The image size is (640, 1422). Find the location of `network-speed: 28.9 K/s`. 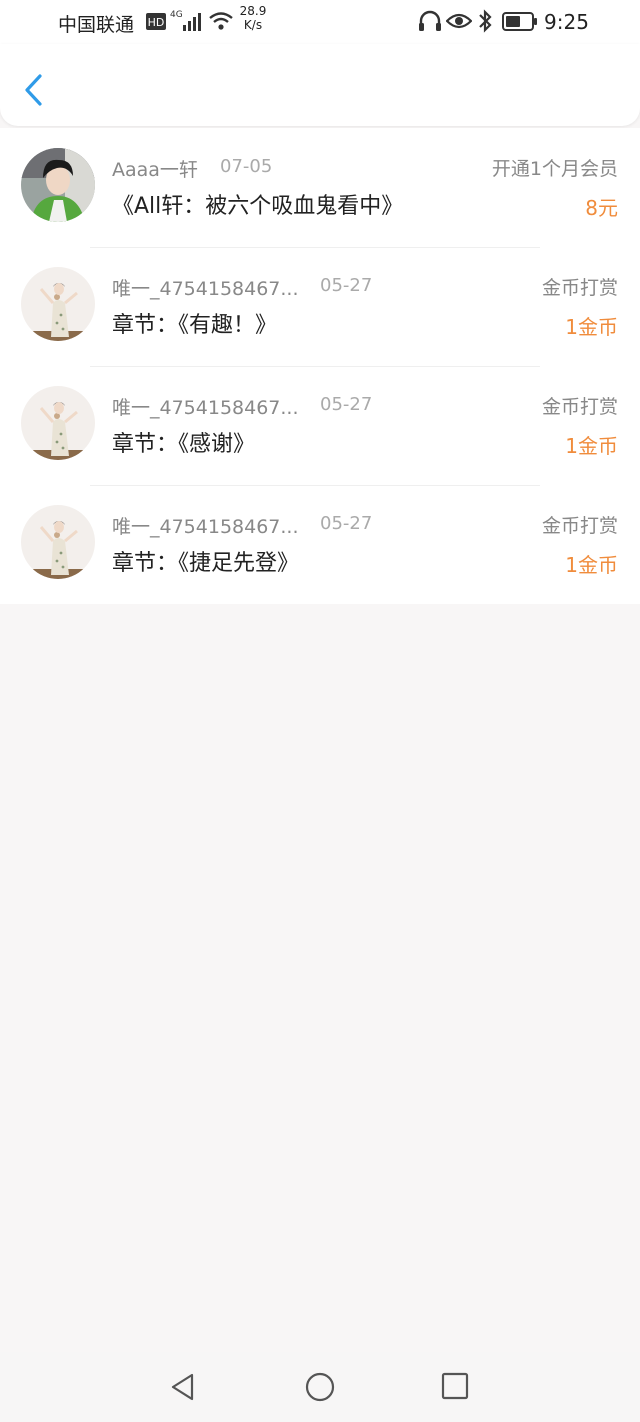

network-speed: 28.9 K/s is located at coordinates (253, 18).